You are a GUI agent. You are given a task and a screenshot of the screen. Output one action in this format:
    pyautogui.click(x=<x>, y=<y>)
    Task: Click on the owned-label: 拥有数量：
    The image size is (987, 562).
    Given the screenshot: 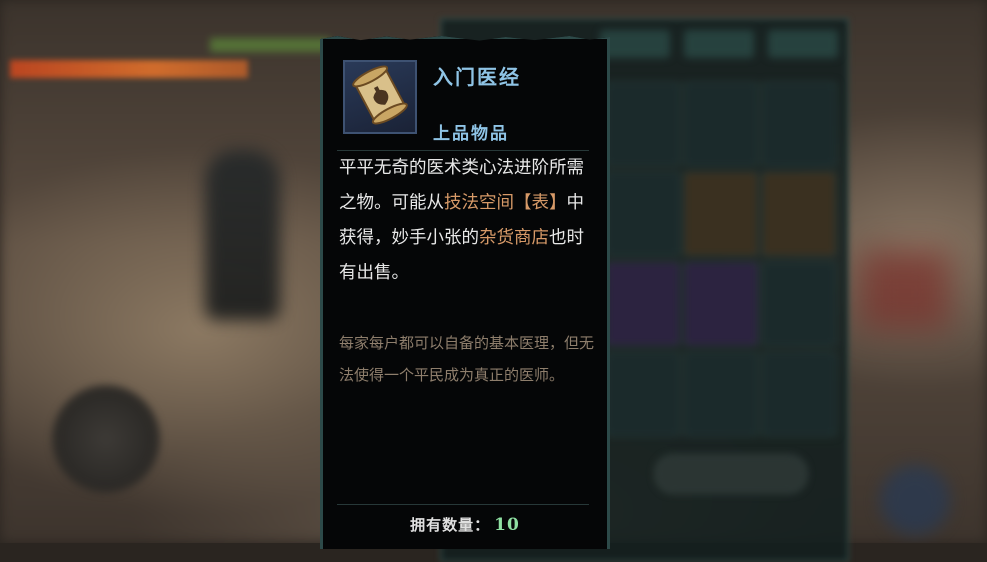 What is the action you would take?
    pyautogui.click(x=450, y=525)
    